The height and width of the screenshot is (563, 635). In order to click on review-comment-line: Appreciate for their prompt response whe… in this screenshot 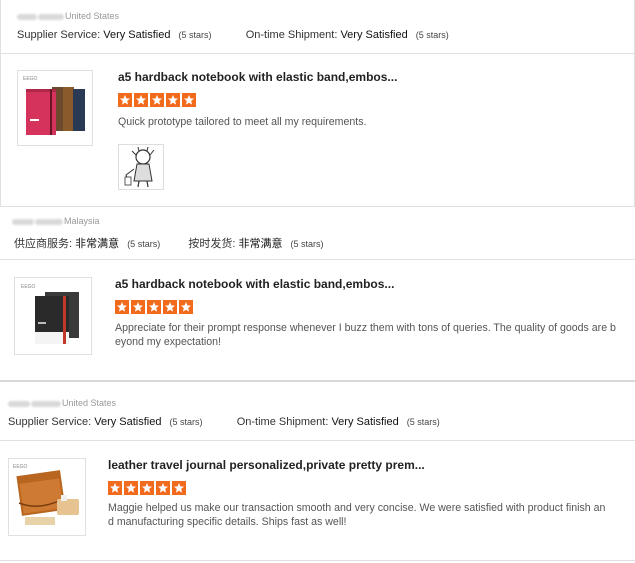, I will do `click(365, 328)`.